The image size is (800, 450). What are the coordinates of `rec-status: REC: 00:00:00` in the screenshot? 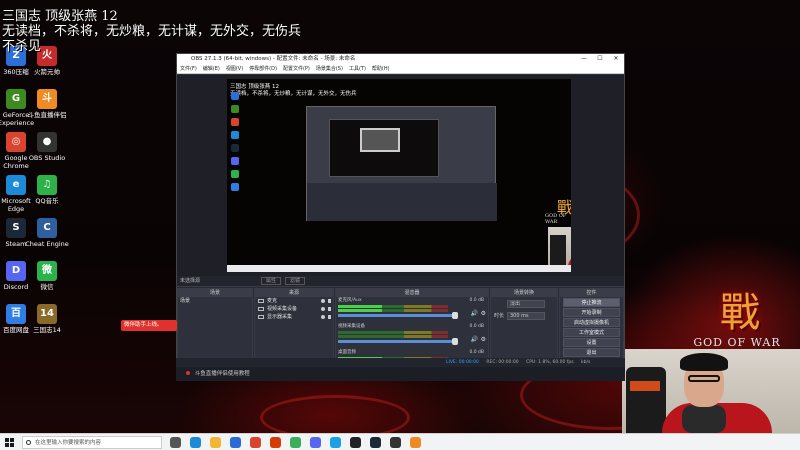 It's located at (502, 362).